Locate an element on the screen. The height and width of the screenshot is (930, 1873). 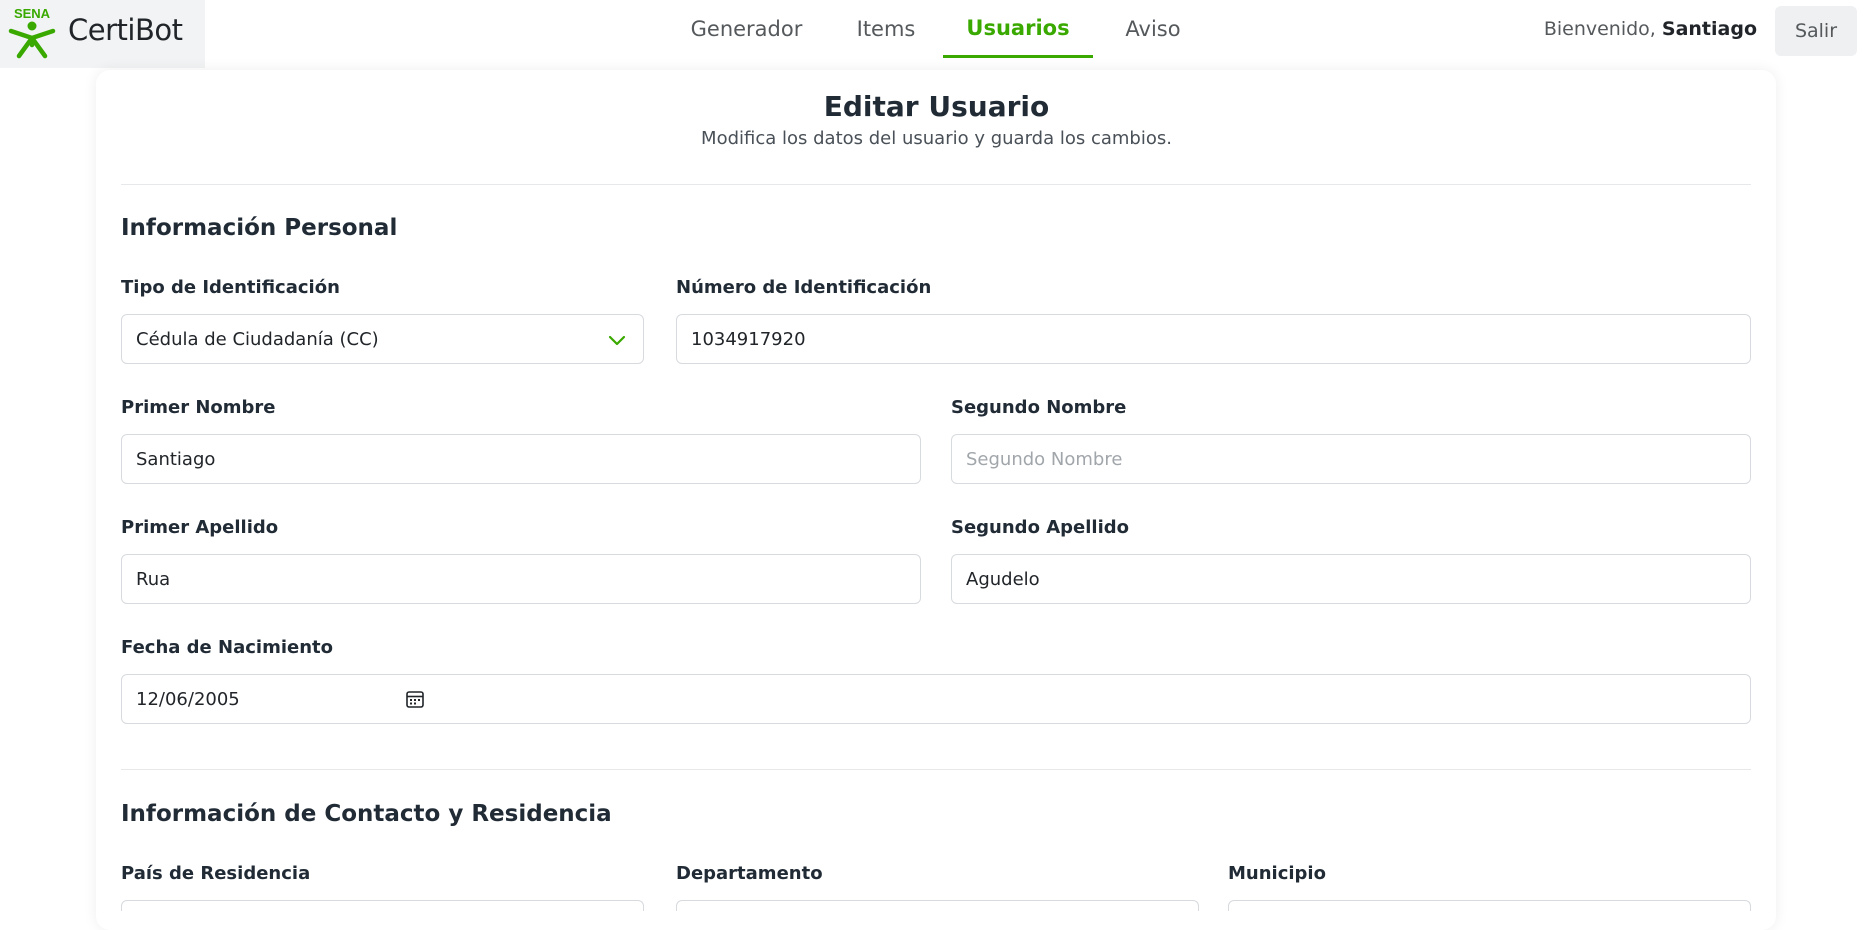
chevron-down-icon is located at coordinates (617, 340).